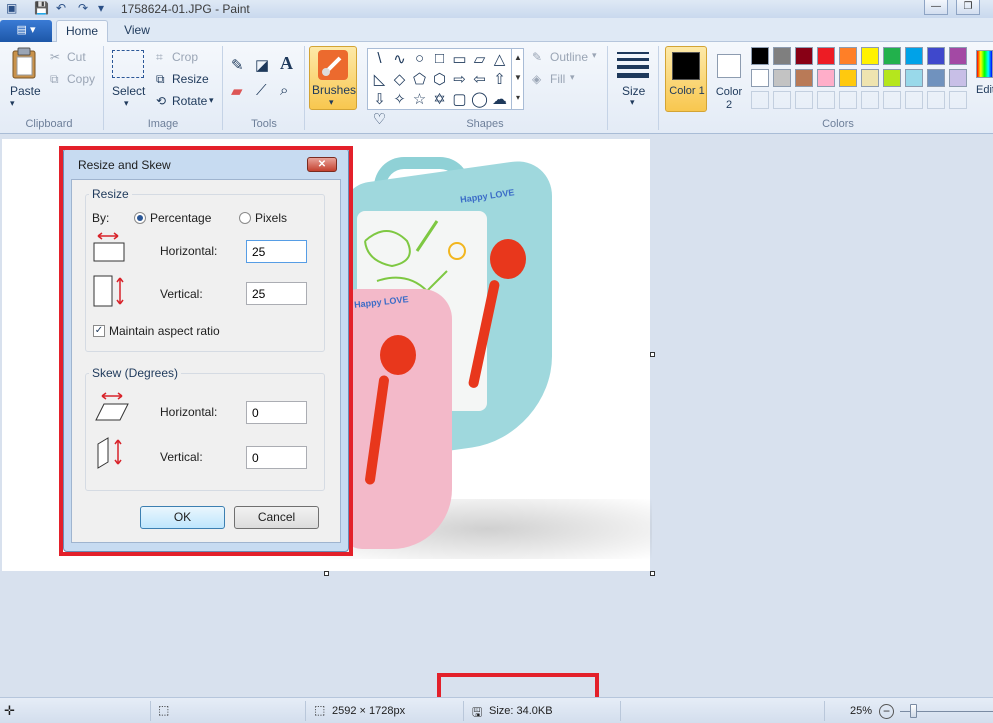  What do you see at coordinates (479, 99) in the screenshot?
I see `shape-tool-icon: ◯` at bounding box center [479, 99].